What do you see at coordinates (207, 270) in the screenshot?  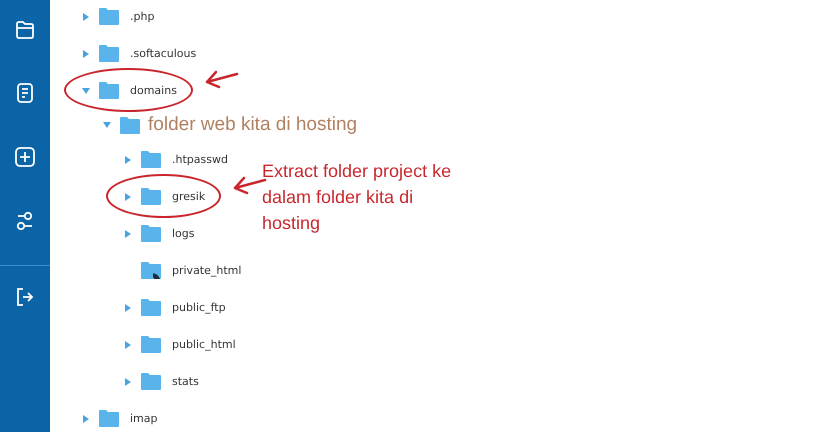 I see `folder-name: private_html` at bounding box center [207, 270].